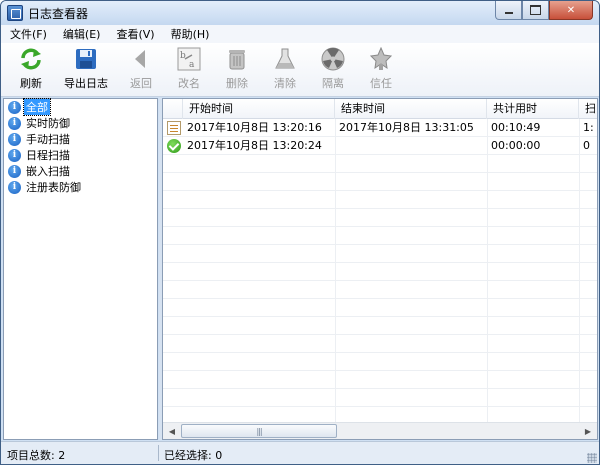  I want to click on radiation-icon, so click(333, 59).